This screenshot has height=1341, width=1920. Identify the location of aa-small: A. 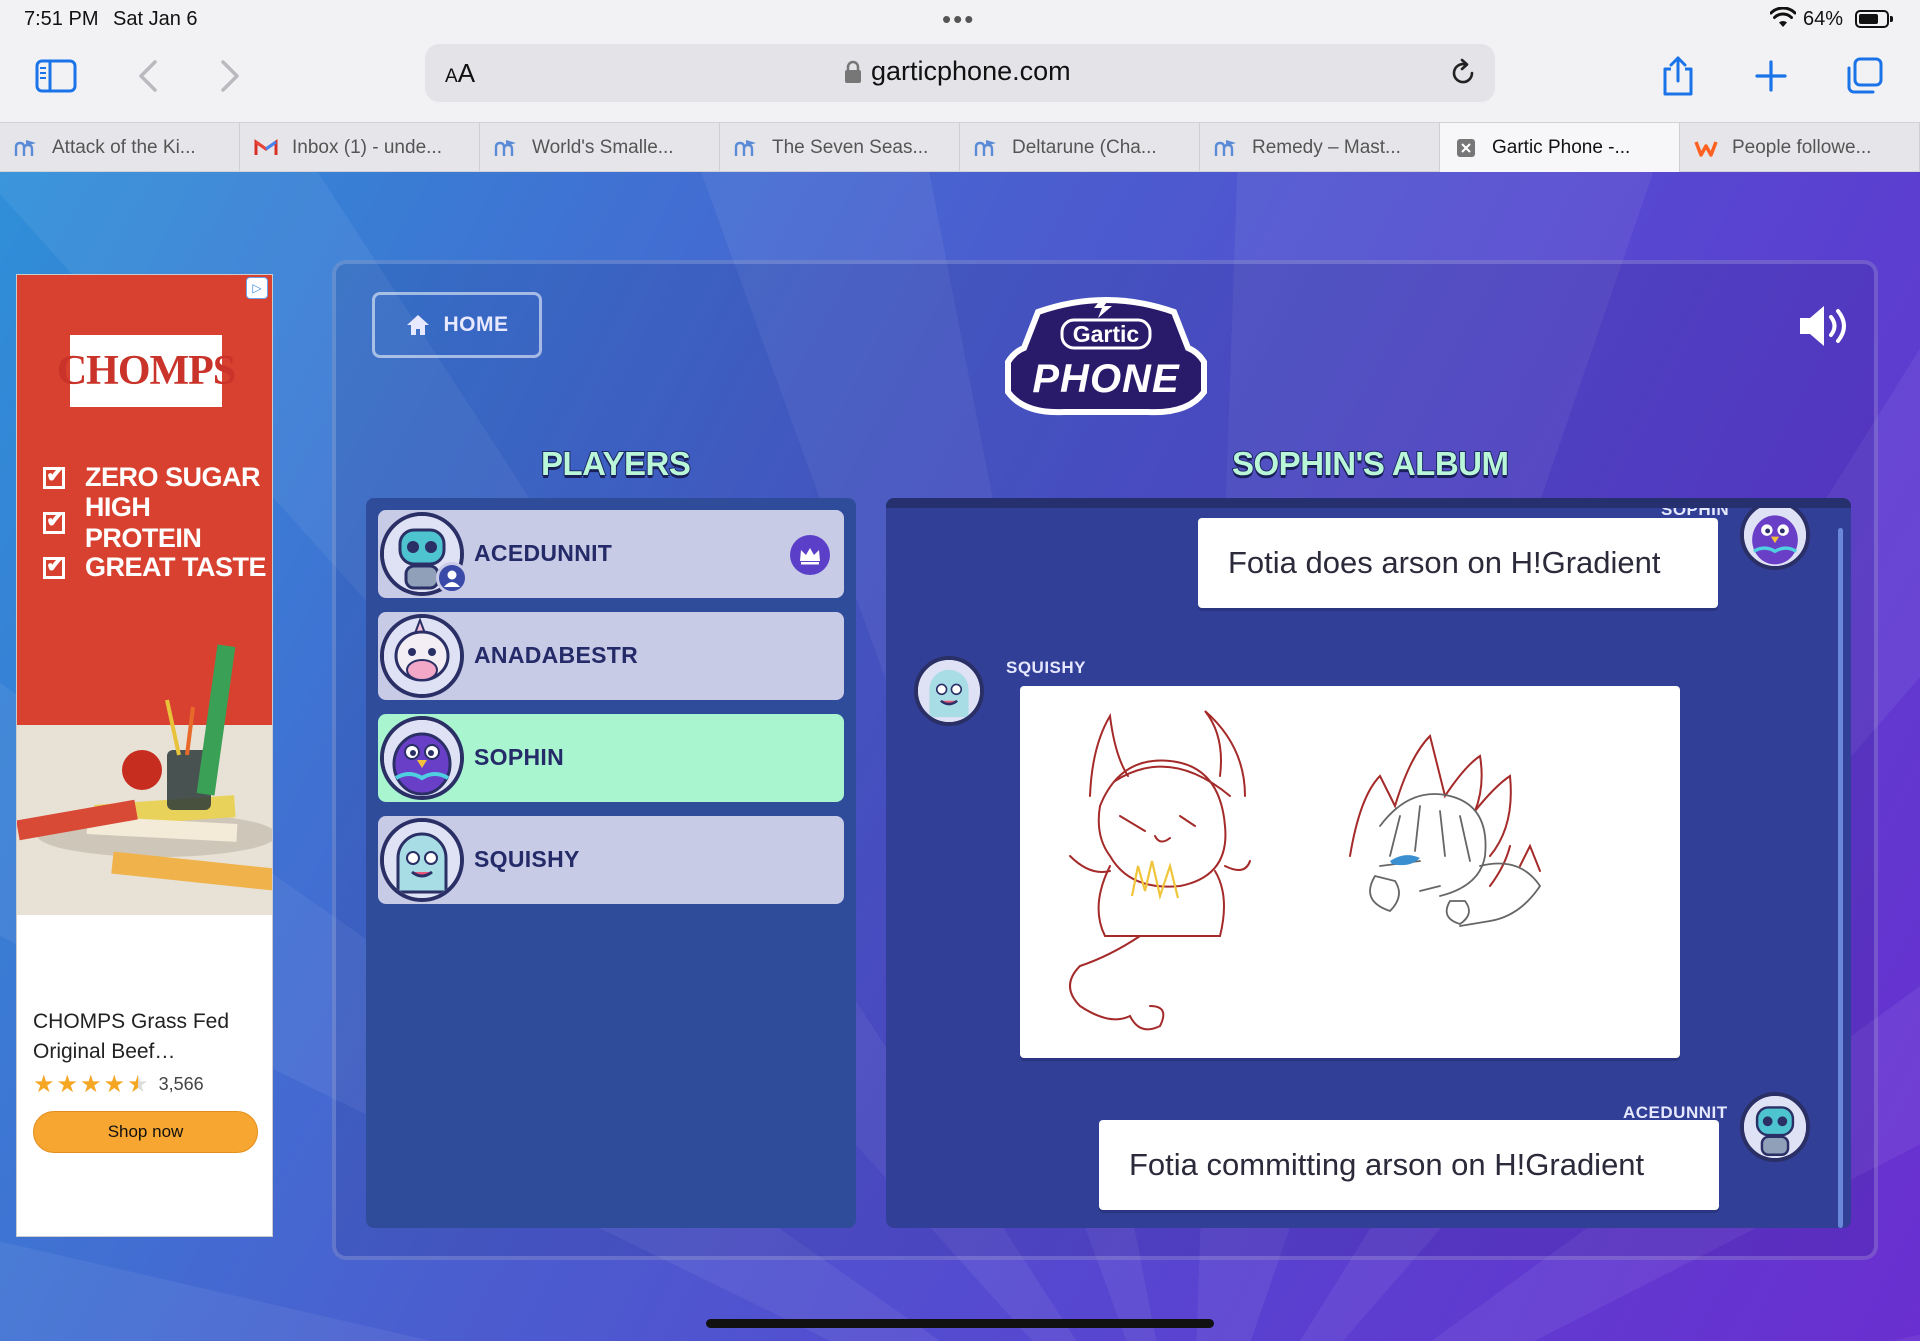
(451, 76).